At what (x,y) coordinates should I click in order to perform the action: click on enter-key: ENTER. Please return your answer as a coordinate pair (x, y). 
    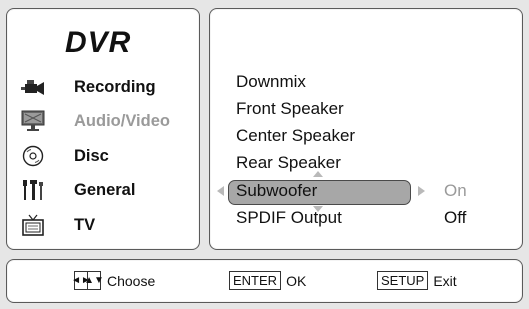
    Looking at the image, I should click on (255, 280).